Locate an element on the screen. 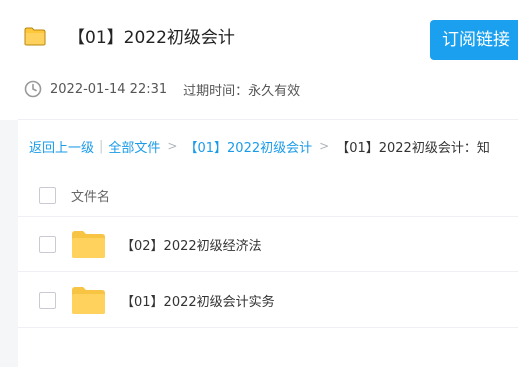 The height and width of the screenshot is (367, 518). table-row: 【02】2022初级经济法 is located at coordinates (268, 244).